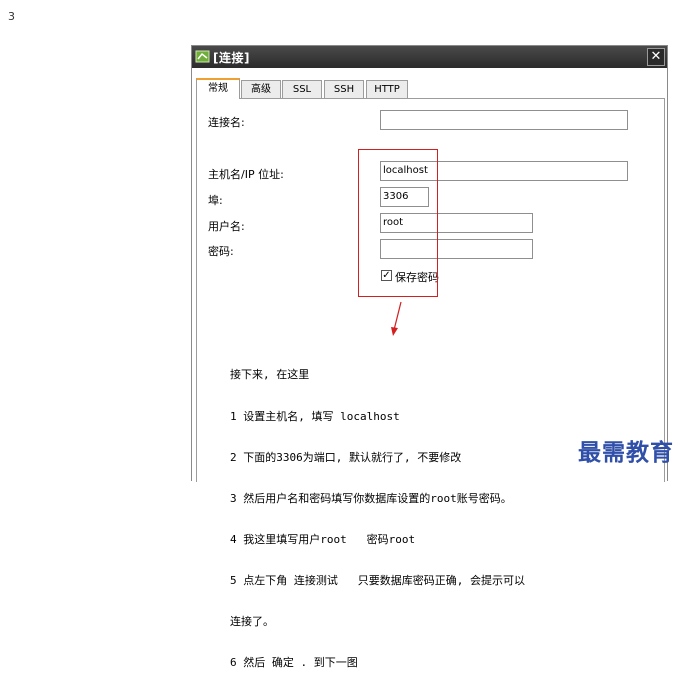  What do you see at coordinates (504, 120) in the screenshot?
I see `connection-name-input` at bounding box center [504, 120].